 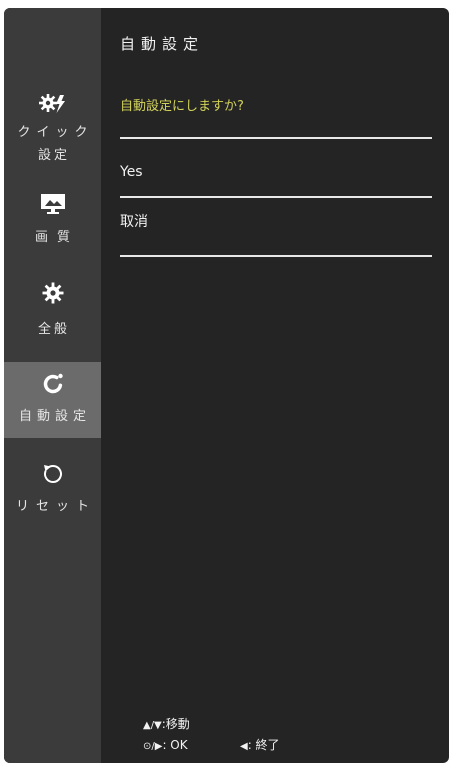 What do you see at coordinates (52, 400) in the screenshot?
I see `sidebar-item-auto-adjust: 自動設定` at bounding box center [52, 400].